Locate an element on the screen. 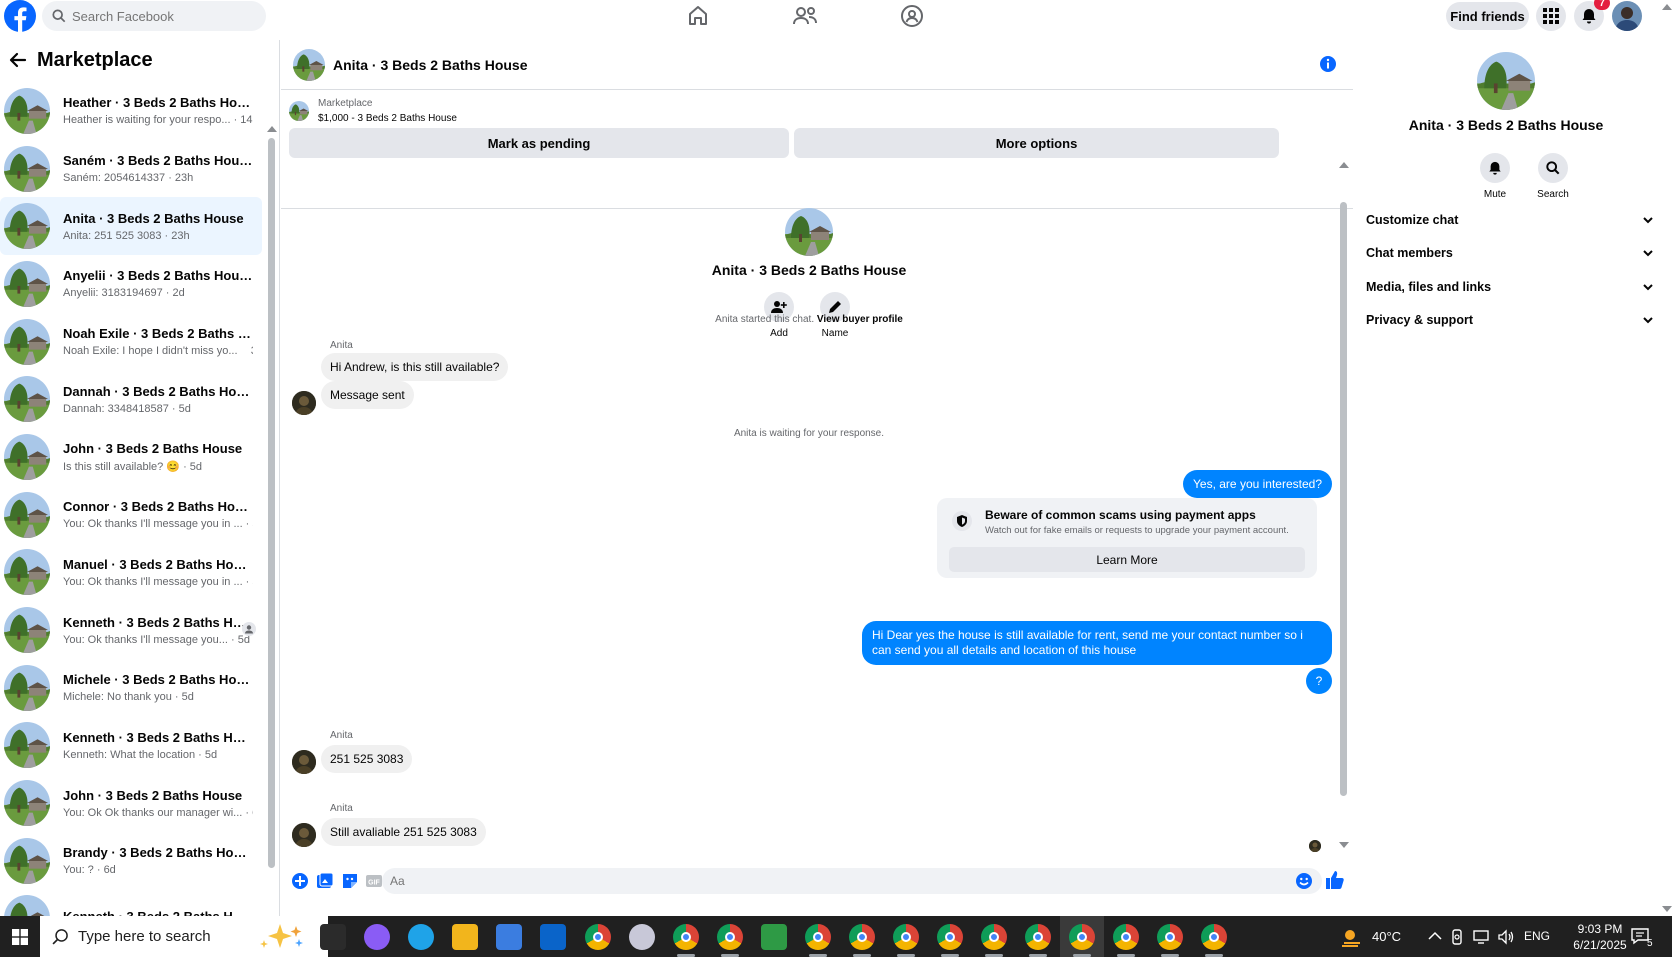  message-input is located at coordinates (852, 881).